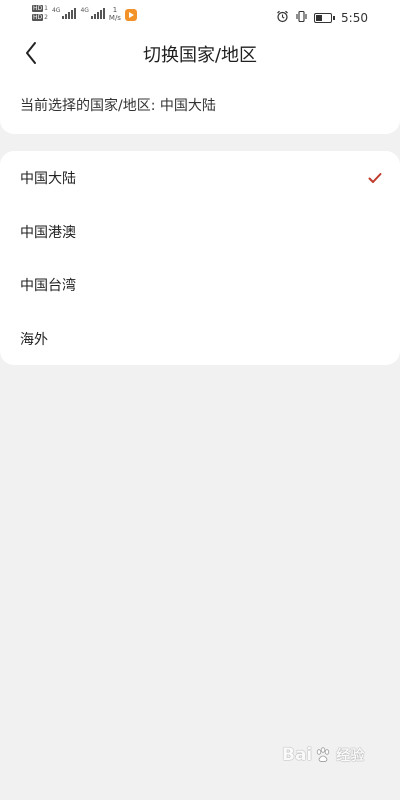  Describe the element at coordinates (375, 178) in the screenshot. I see `checkmark-icon` at that location.